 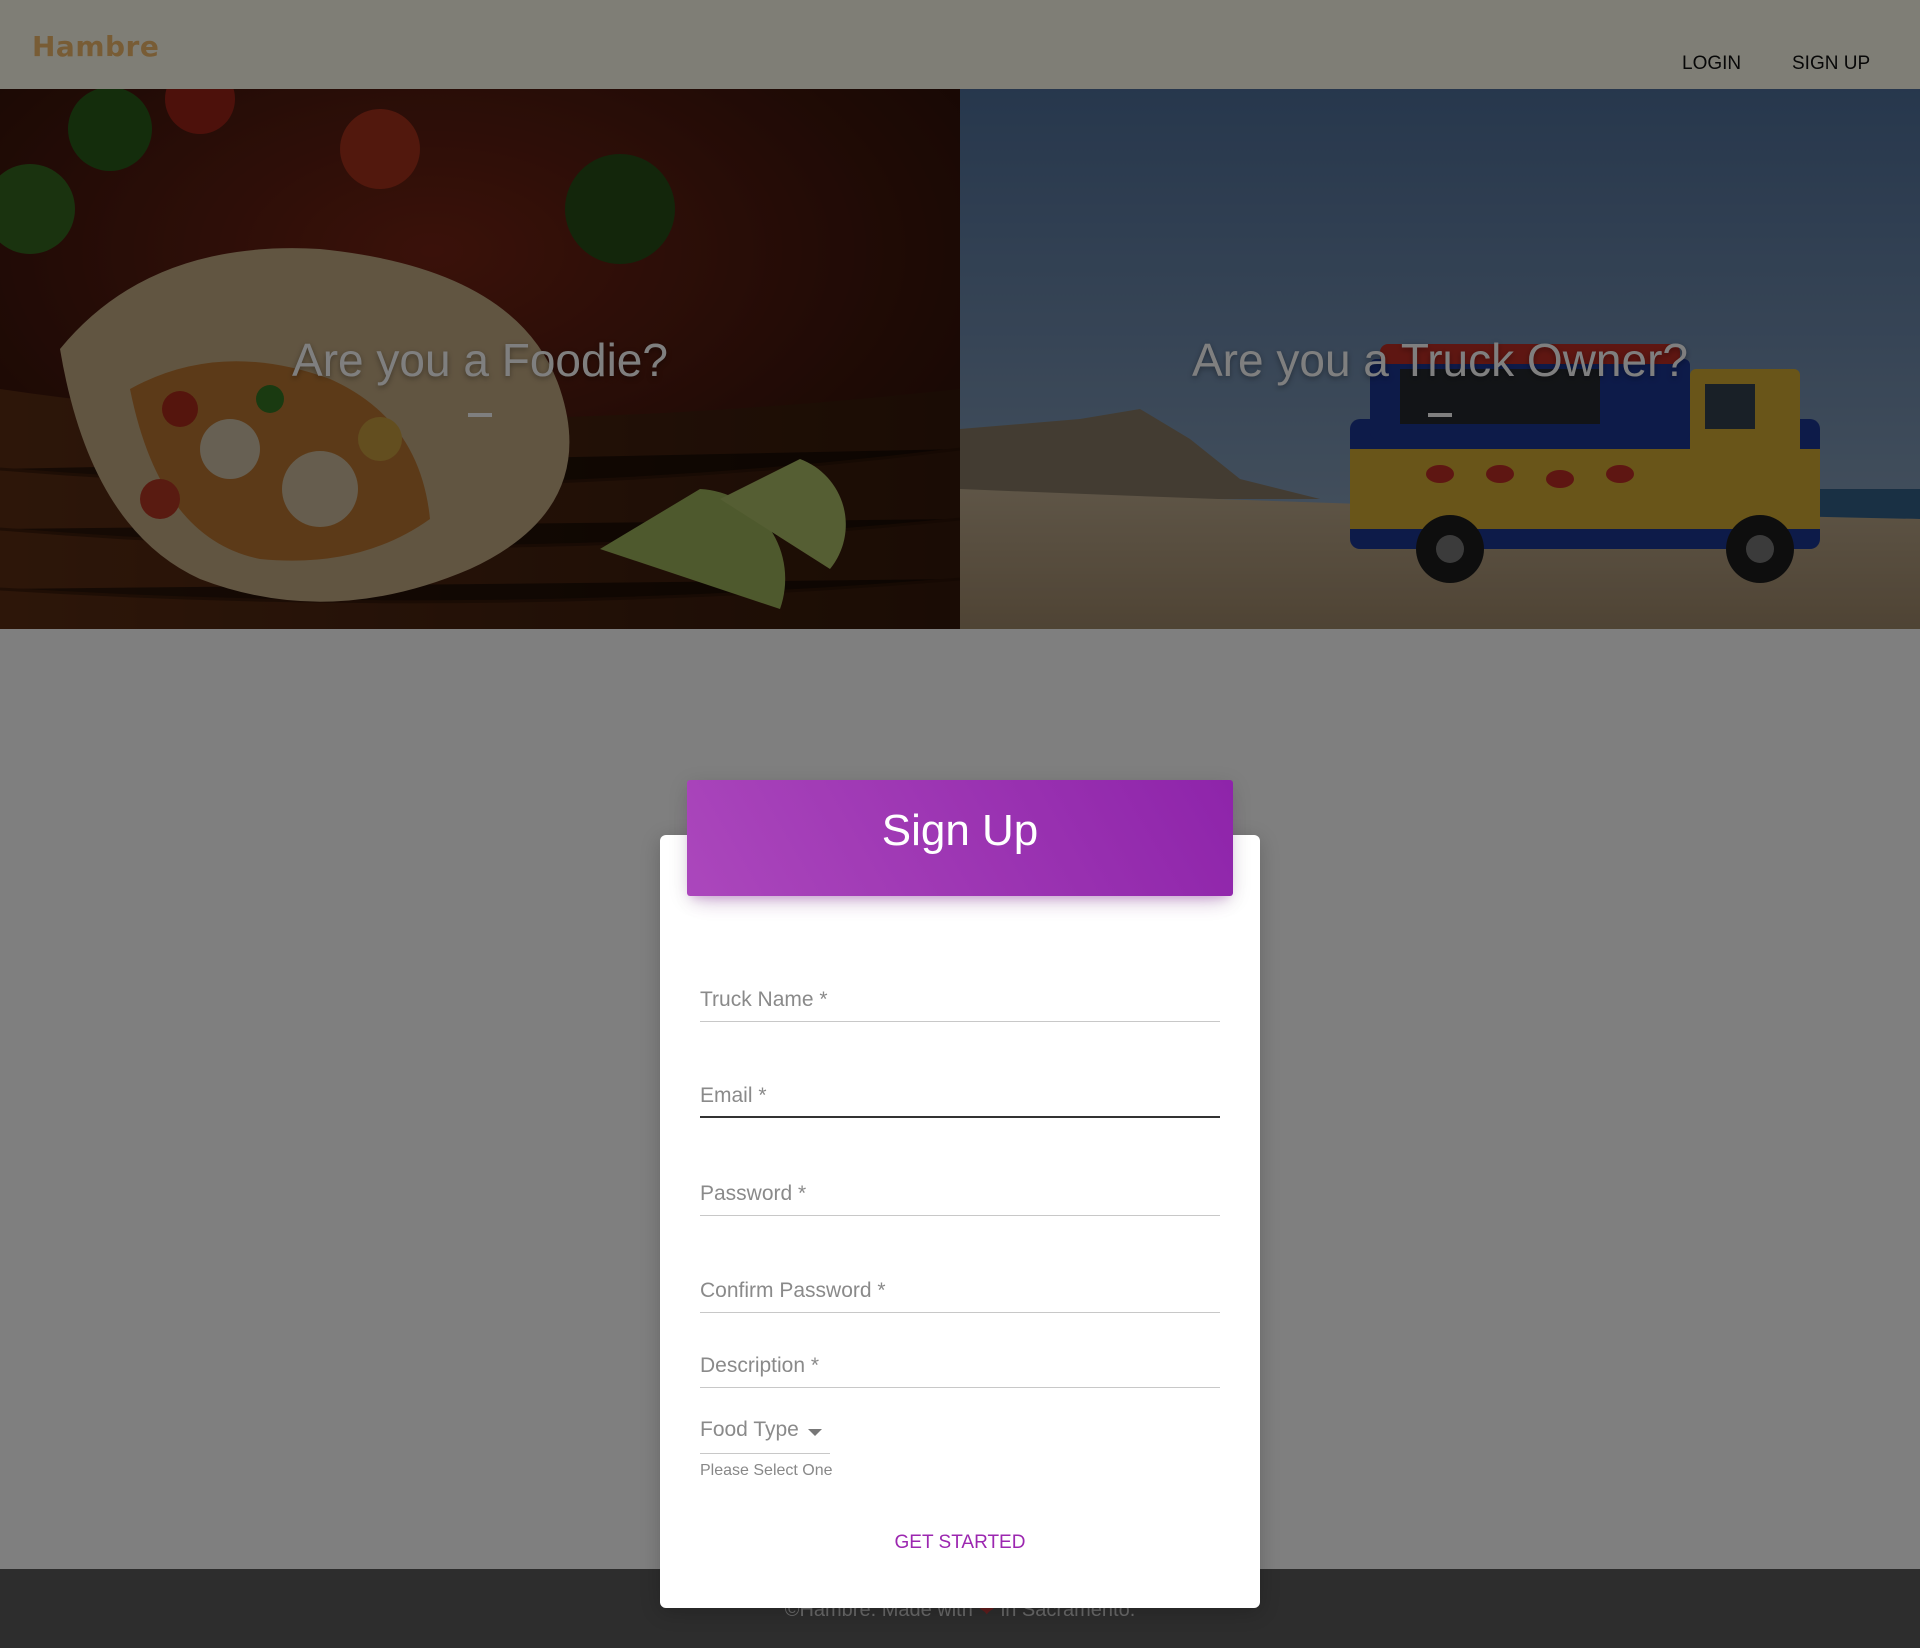 I want to click on email-label: Email *, so click(x=733, y=1095).